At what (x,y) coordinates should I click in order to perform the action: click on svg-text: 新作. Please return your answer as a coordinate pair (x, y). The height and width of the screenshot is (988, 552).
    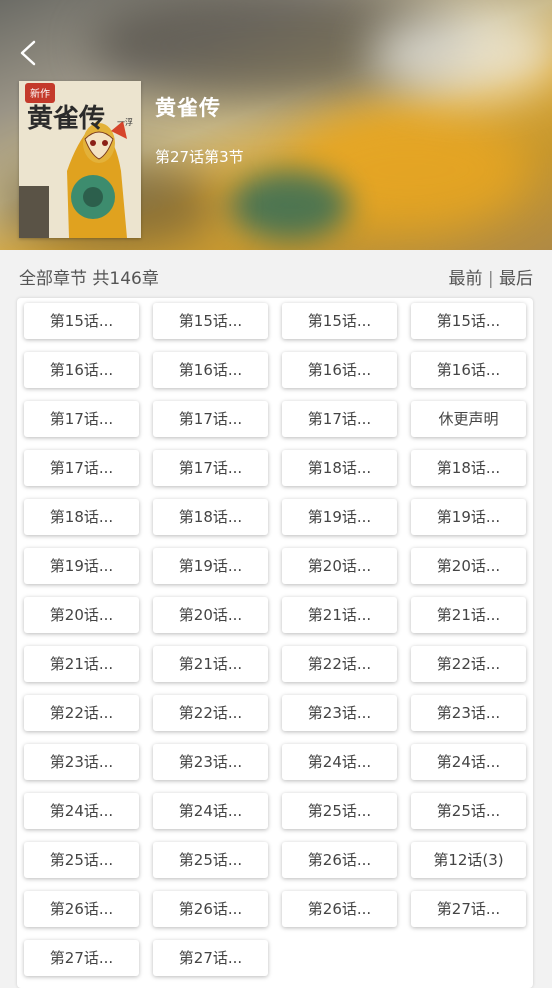
    Looking at the image, I should click on (40, 93).